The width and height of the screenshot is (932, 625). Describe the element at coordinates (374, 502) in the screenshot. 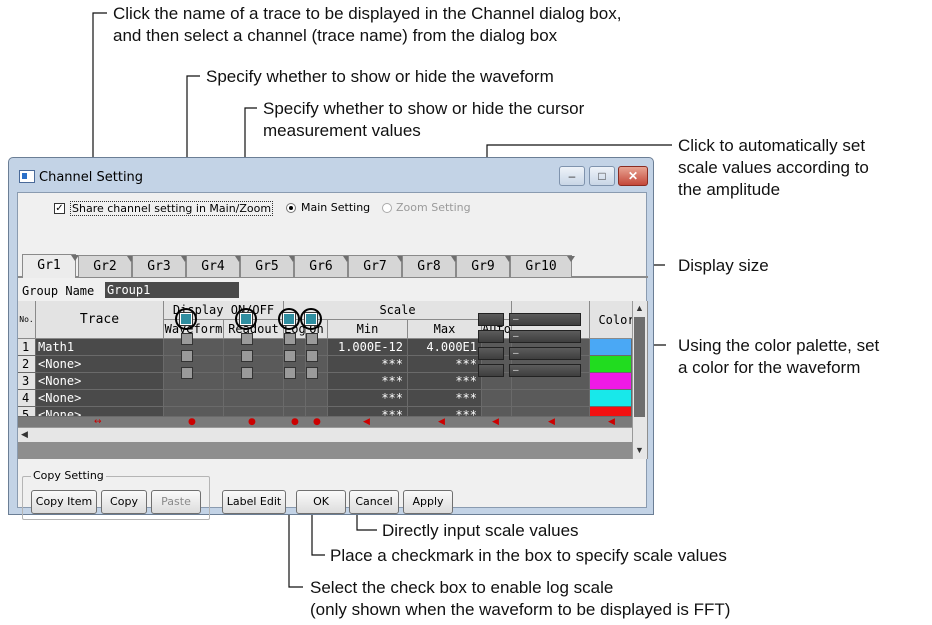

I see `cancel-button: Cancel` at that location.